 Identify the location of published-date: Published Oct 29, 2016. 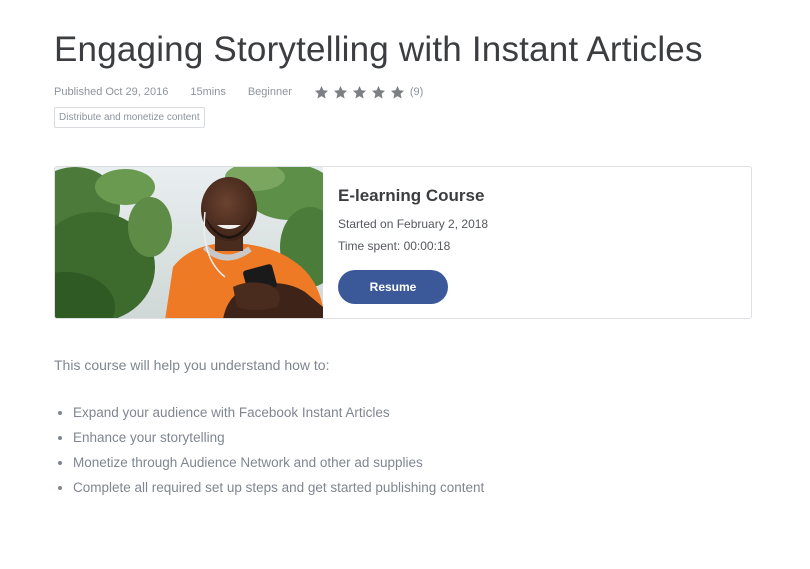
(111, 92).